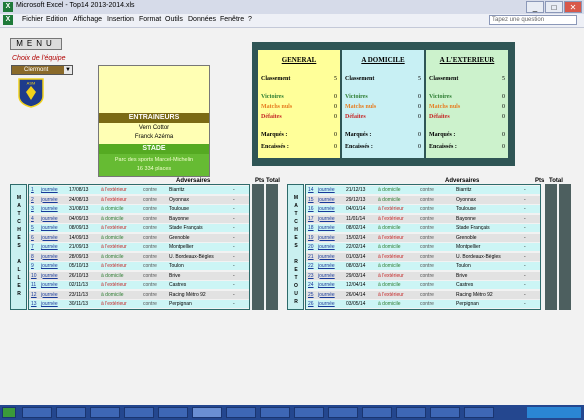 The width and height of the screenshot is (584, 420). Describe the element at coordinates (154, 149) in the screenshot. I see `stadium-header: STADE` at that location.